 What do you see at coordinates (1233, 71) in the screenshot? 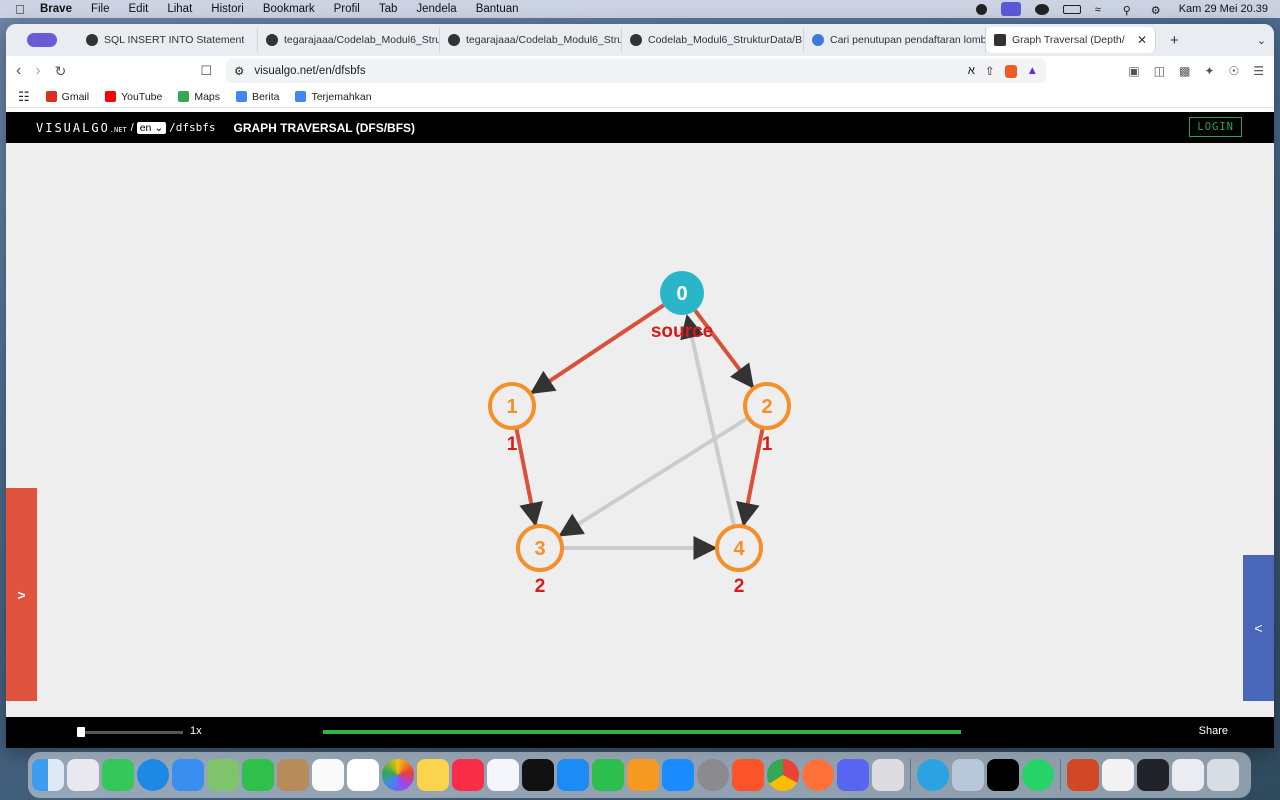
I see `vpn-icon: ☉` at bounding box center [1233, 71].